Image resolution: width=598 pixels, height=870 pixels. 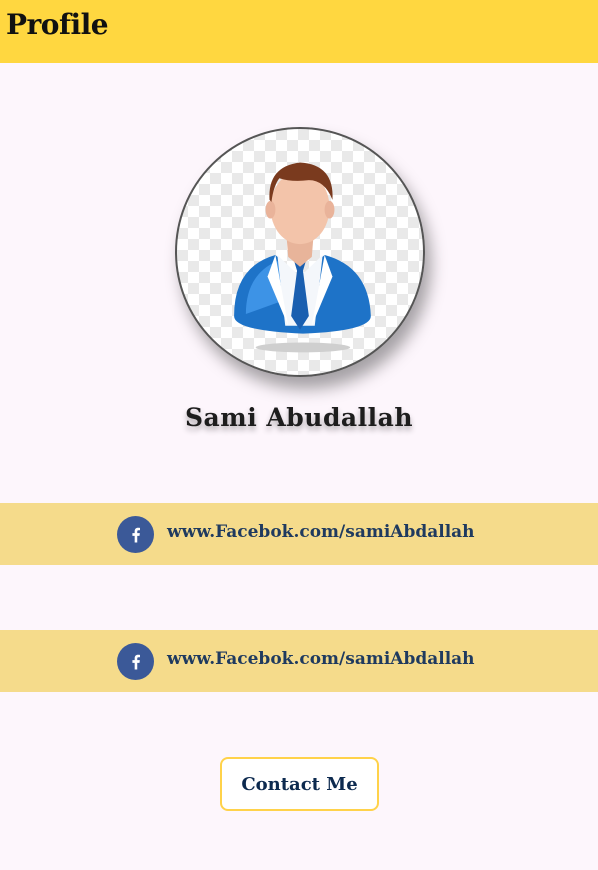 I want to click on app-header: Profile, so click(x=299, y=31).